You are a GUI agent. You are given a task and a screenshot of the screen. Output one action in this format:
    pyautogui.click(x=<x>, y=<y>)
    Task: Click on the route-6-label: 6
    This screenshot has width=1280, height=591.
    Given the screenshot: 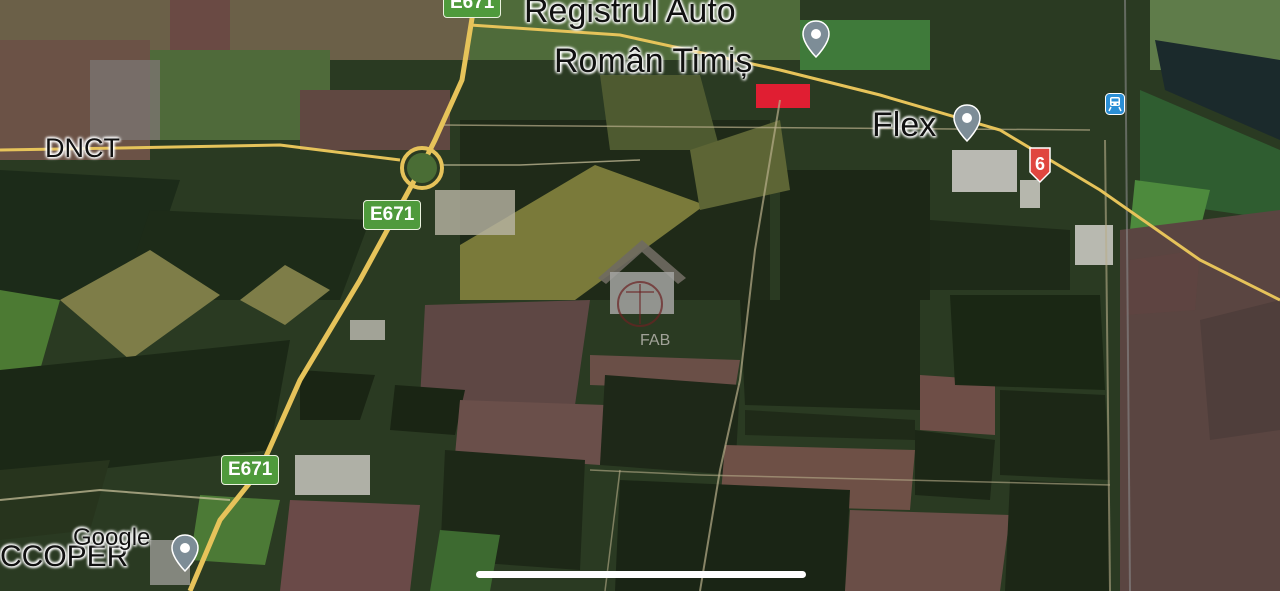 What is the action you would take?
    pyautogui.click(x=1040, y=164)
    